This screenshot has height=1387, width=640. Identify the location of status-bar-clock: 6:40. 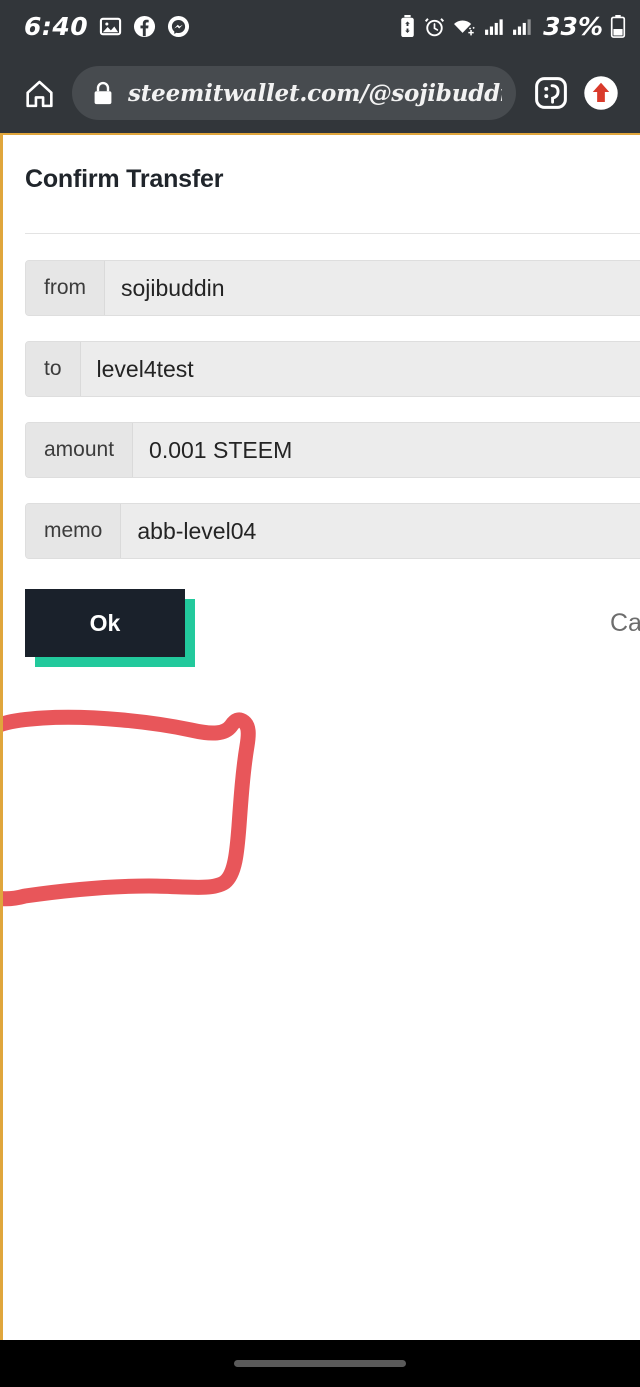
(56, 26).